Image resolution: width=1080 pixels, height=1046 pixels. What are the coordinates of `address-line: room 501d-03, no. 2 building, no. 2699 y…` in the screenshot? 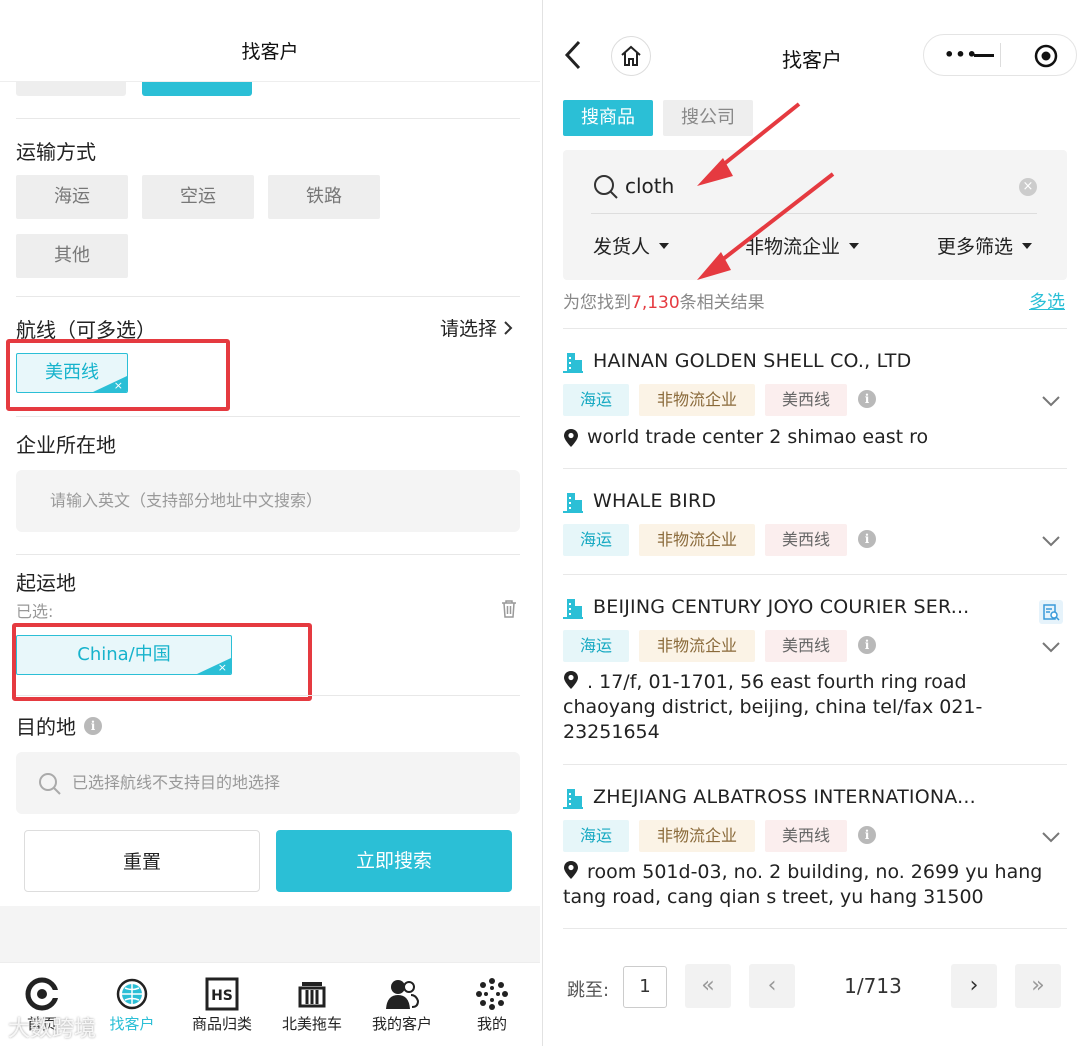 It's located at (815, 872).